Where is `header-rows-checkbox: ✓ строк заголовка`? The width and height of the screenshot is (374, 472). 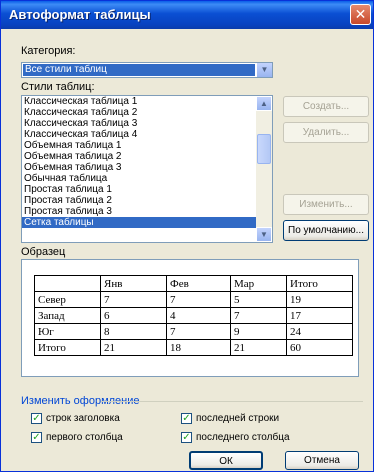
header-rows-checkbox: ✓ строк заголовка is located at coordinates (75, 418).